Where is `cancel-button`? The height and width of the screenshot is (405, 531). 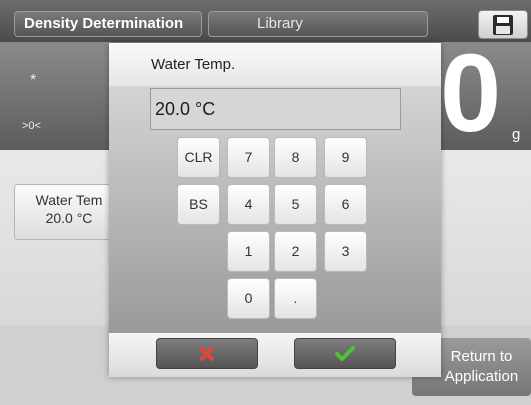 cancel-button is located at coordinates (207, 353).